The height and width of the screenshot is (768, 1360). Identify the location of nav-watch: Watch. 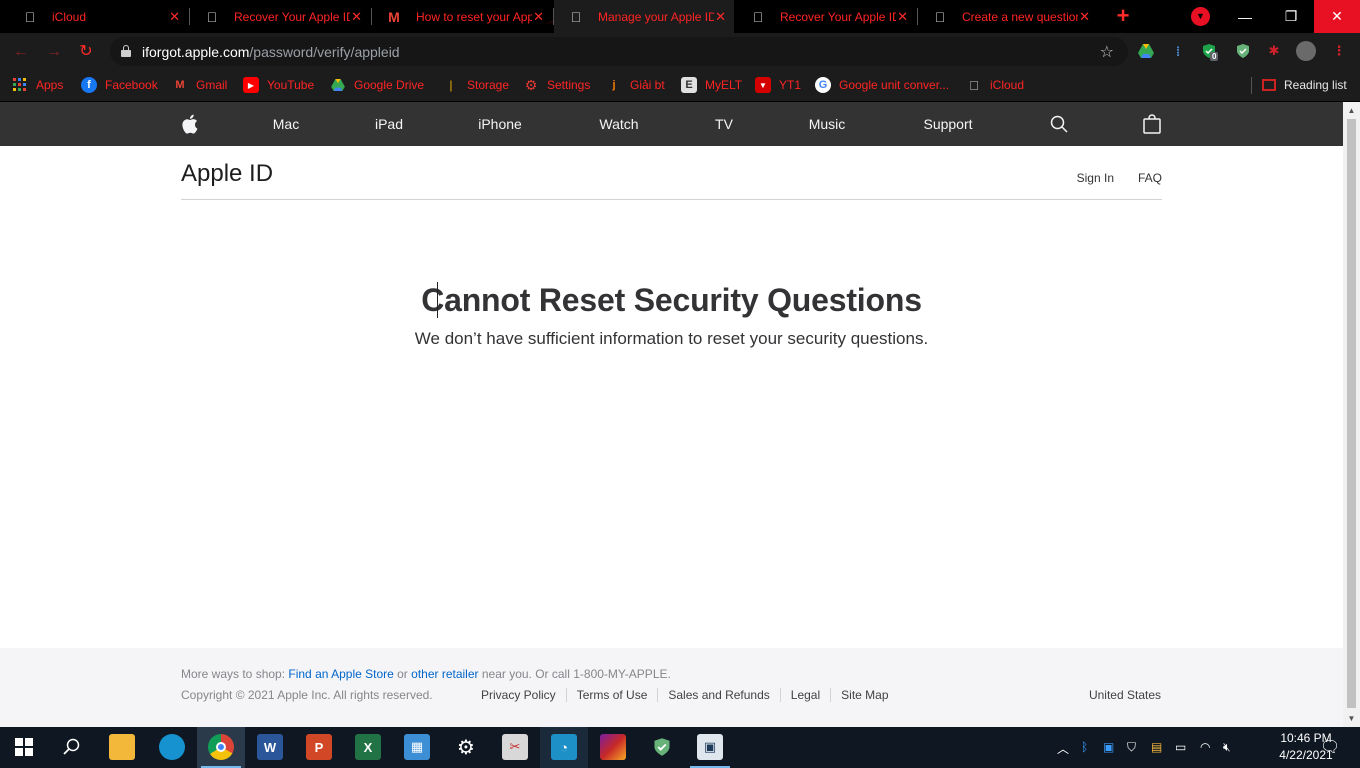
(618, 124).